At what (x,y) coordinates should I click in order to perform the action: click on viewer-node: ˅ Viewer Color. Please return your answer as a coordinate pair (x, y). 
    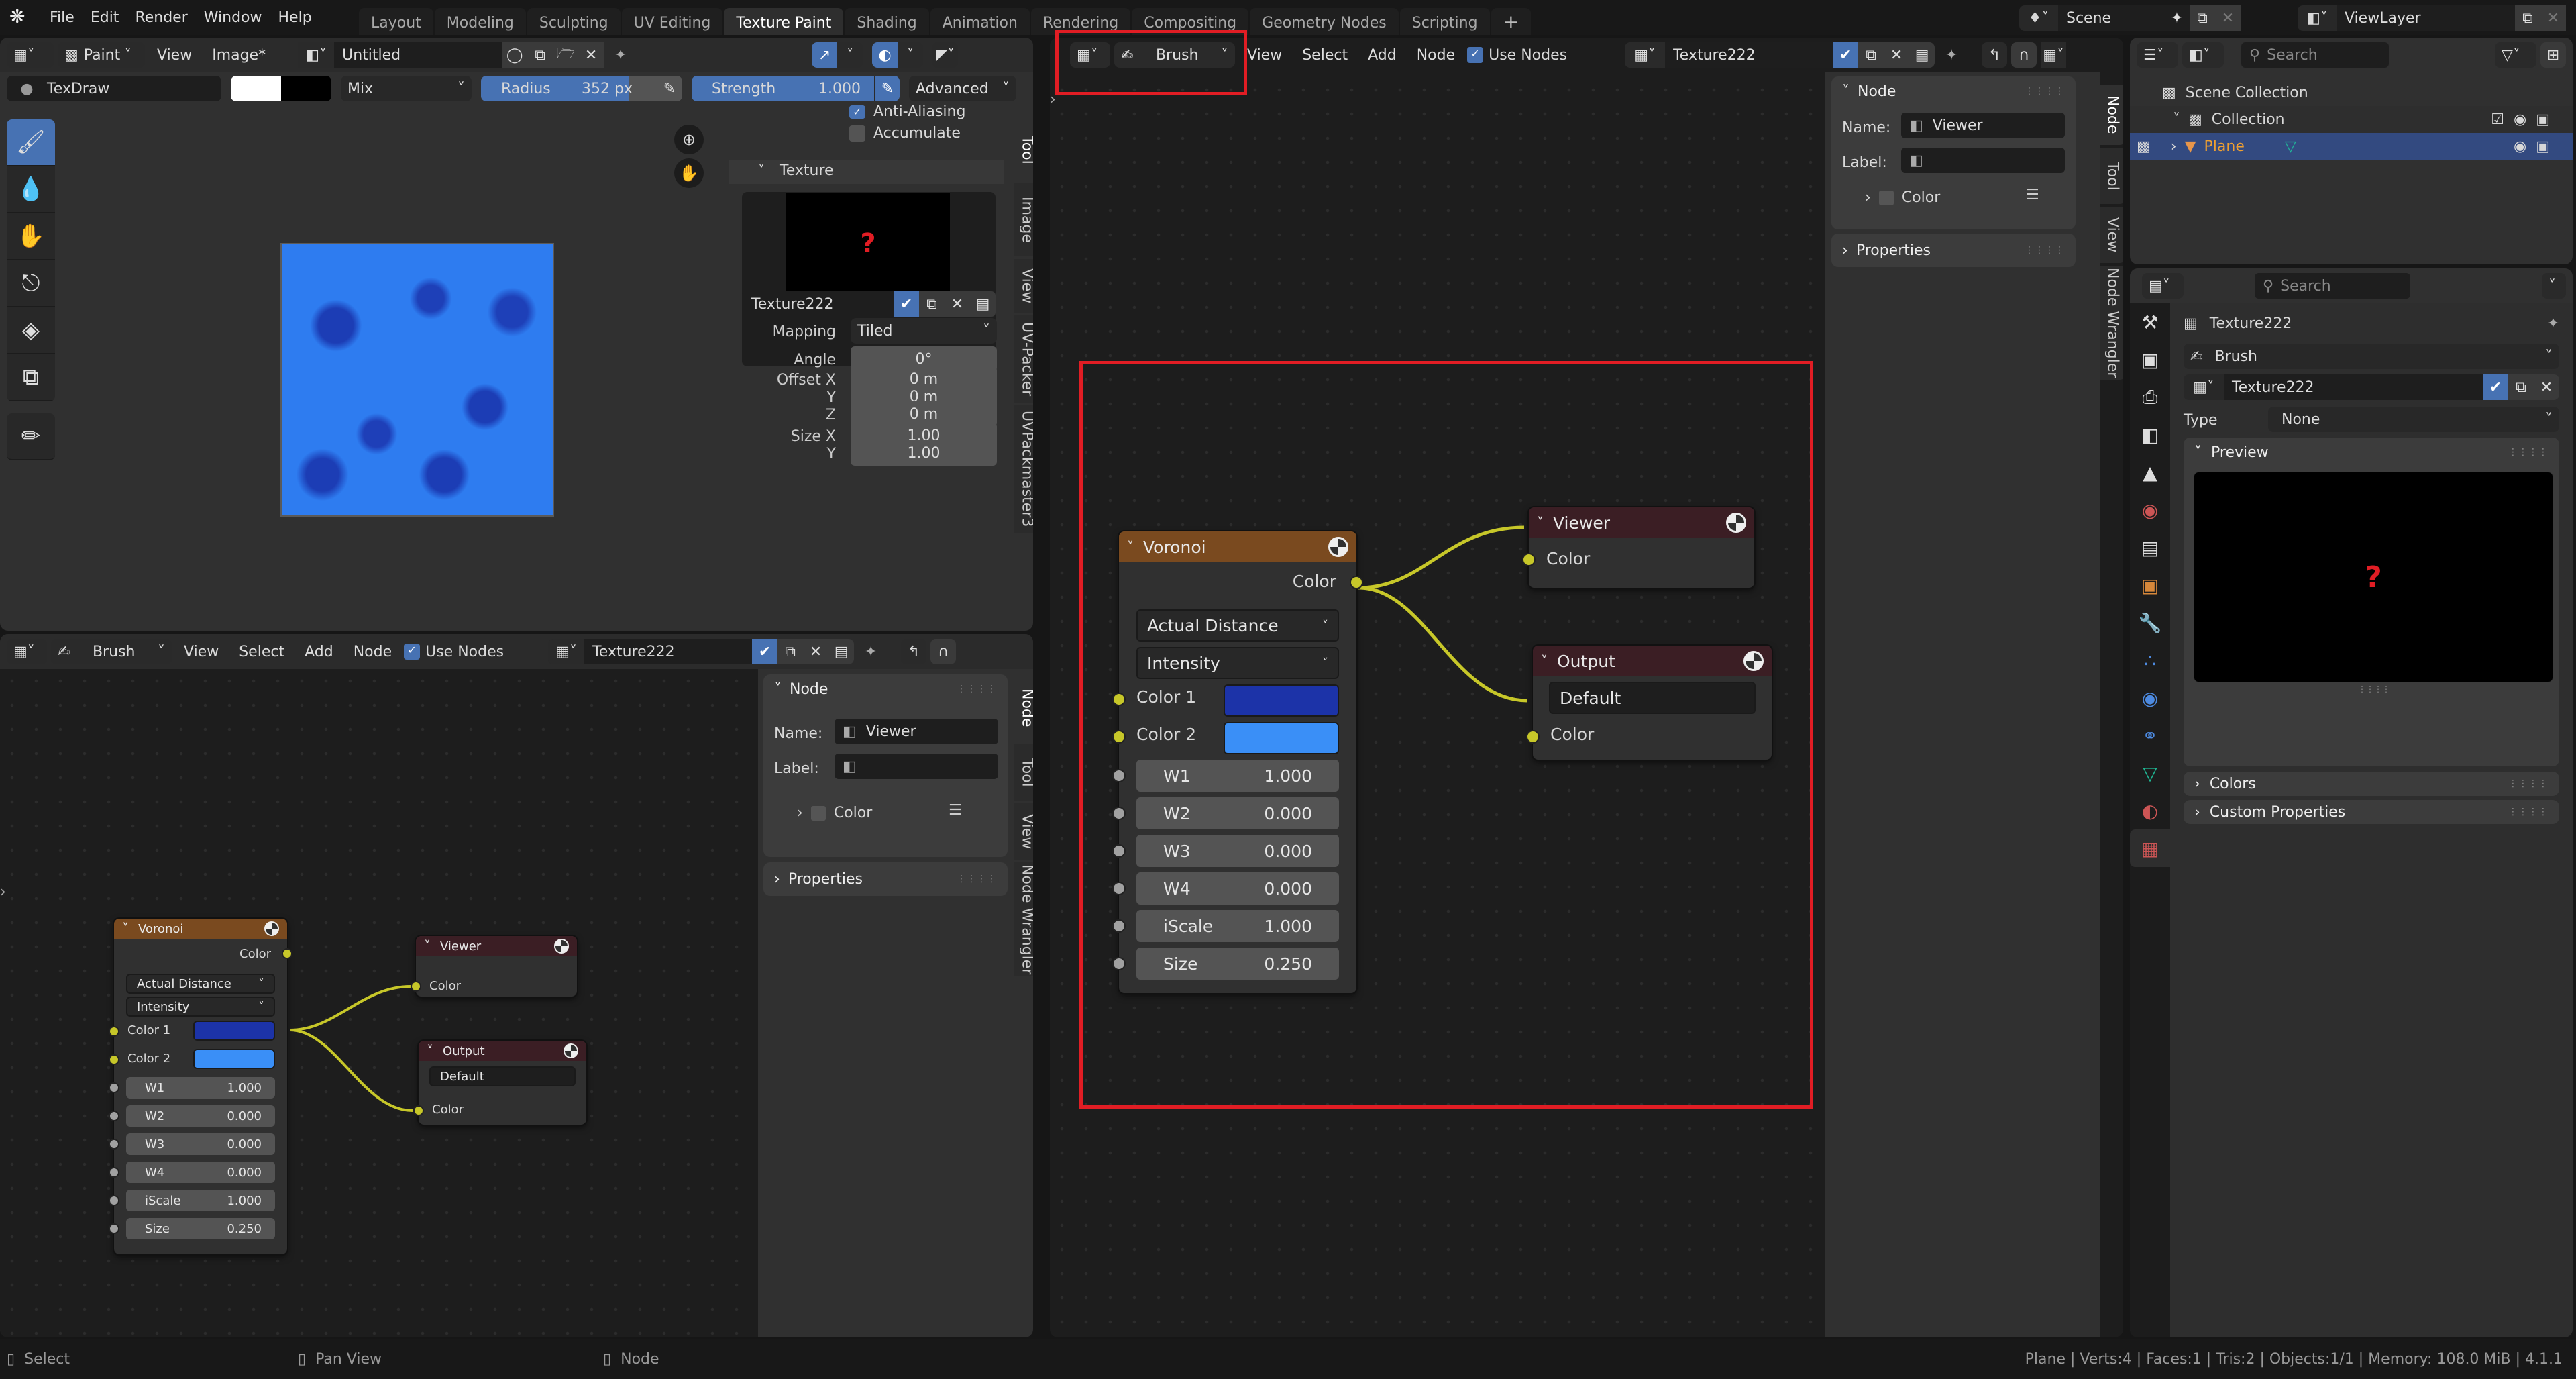
    Looking at the image, I should click on (494, 966).